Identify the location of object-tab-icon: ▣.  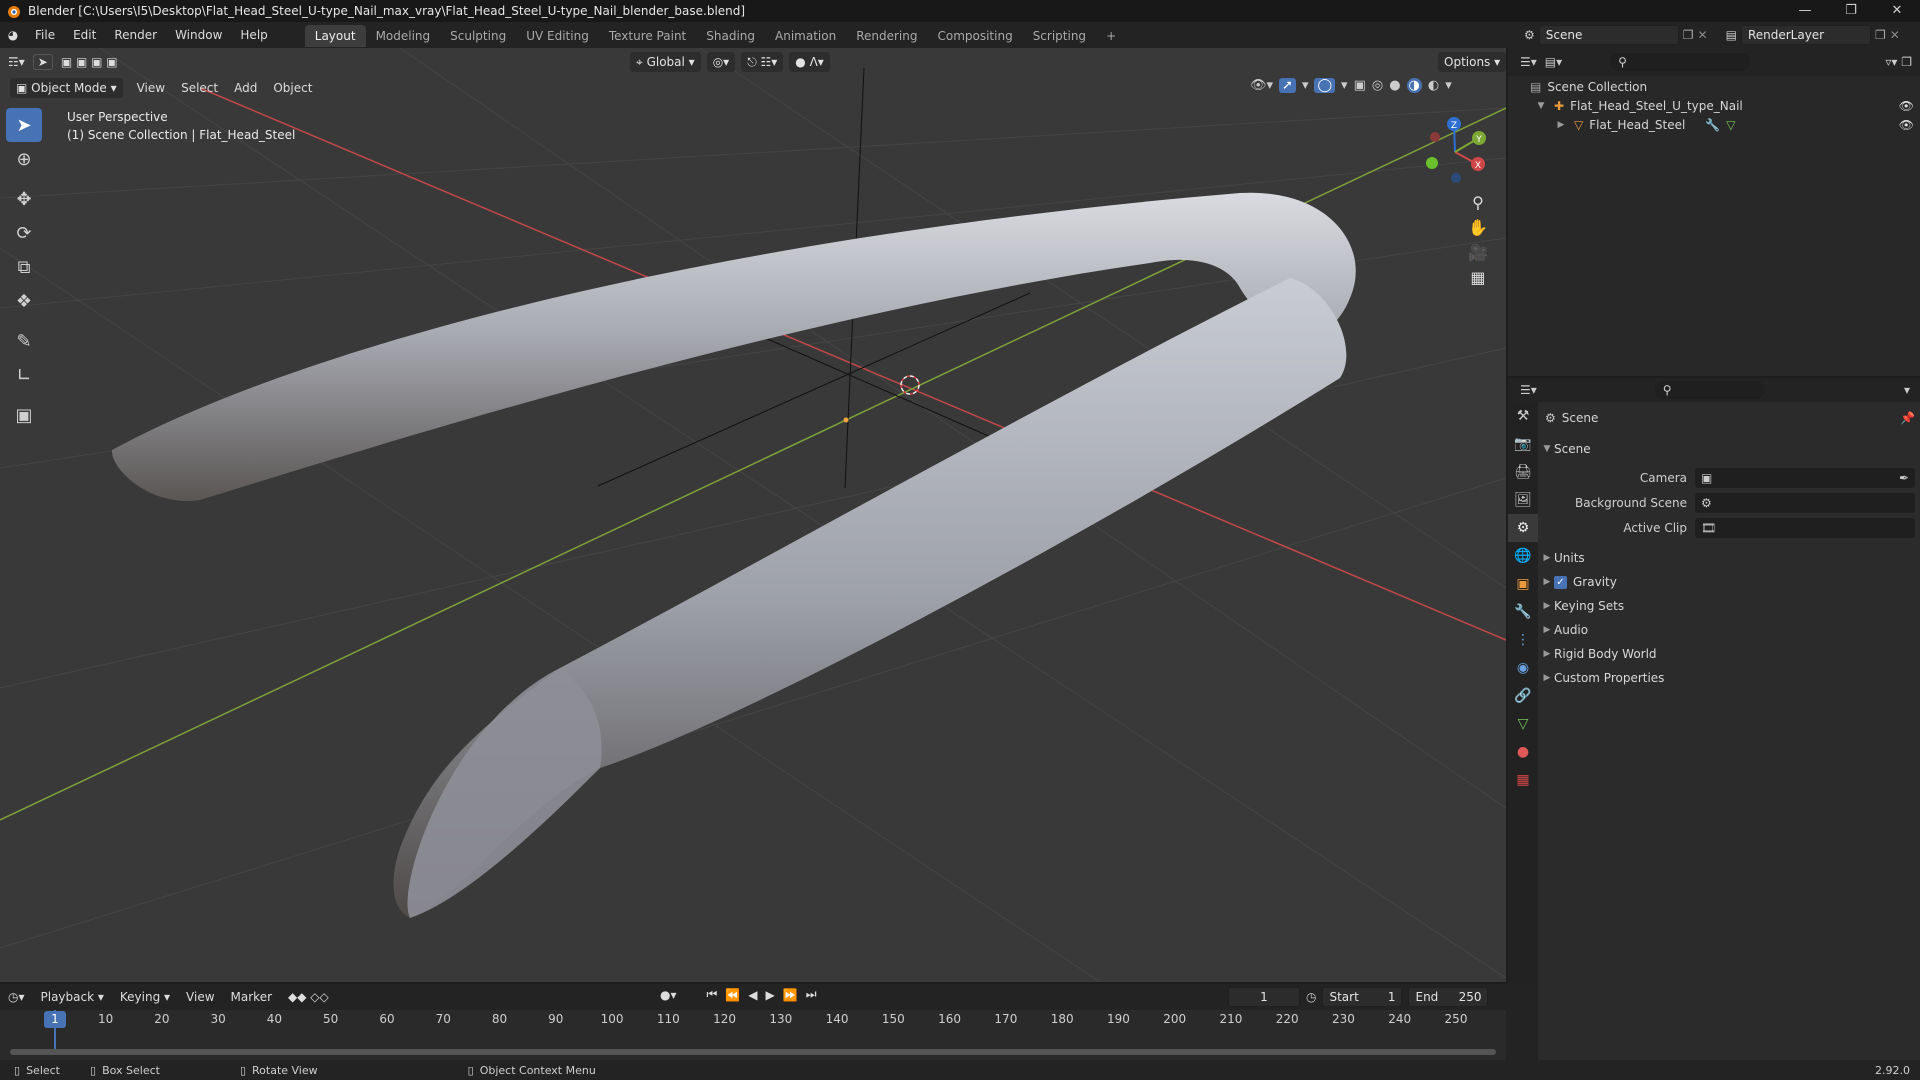
(1523, 584).